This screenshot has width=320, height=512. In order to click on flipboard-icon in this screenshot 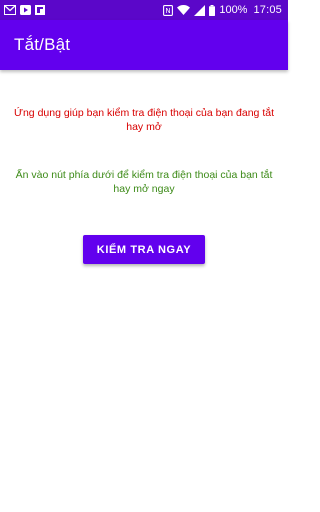, I will do `click(40, 10)`.